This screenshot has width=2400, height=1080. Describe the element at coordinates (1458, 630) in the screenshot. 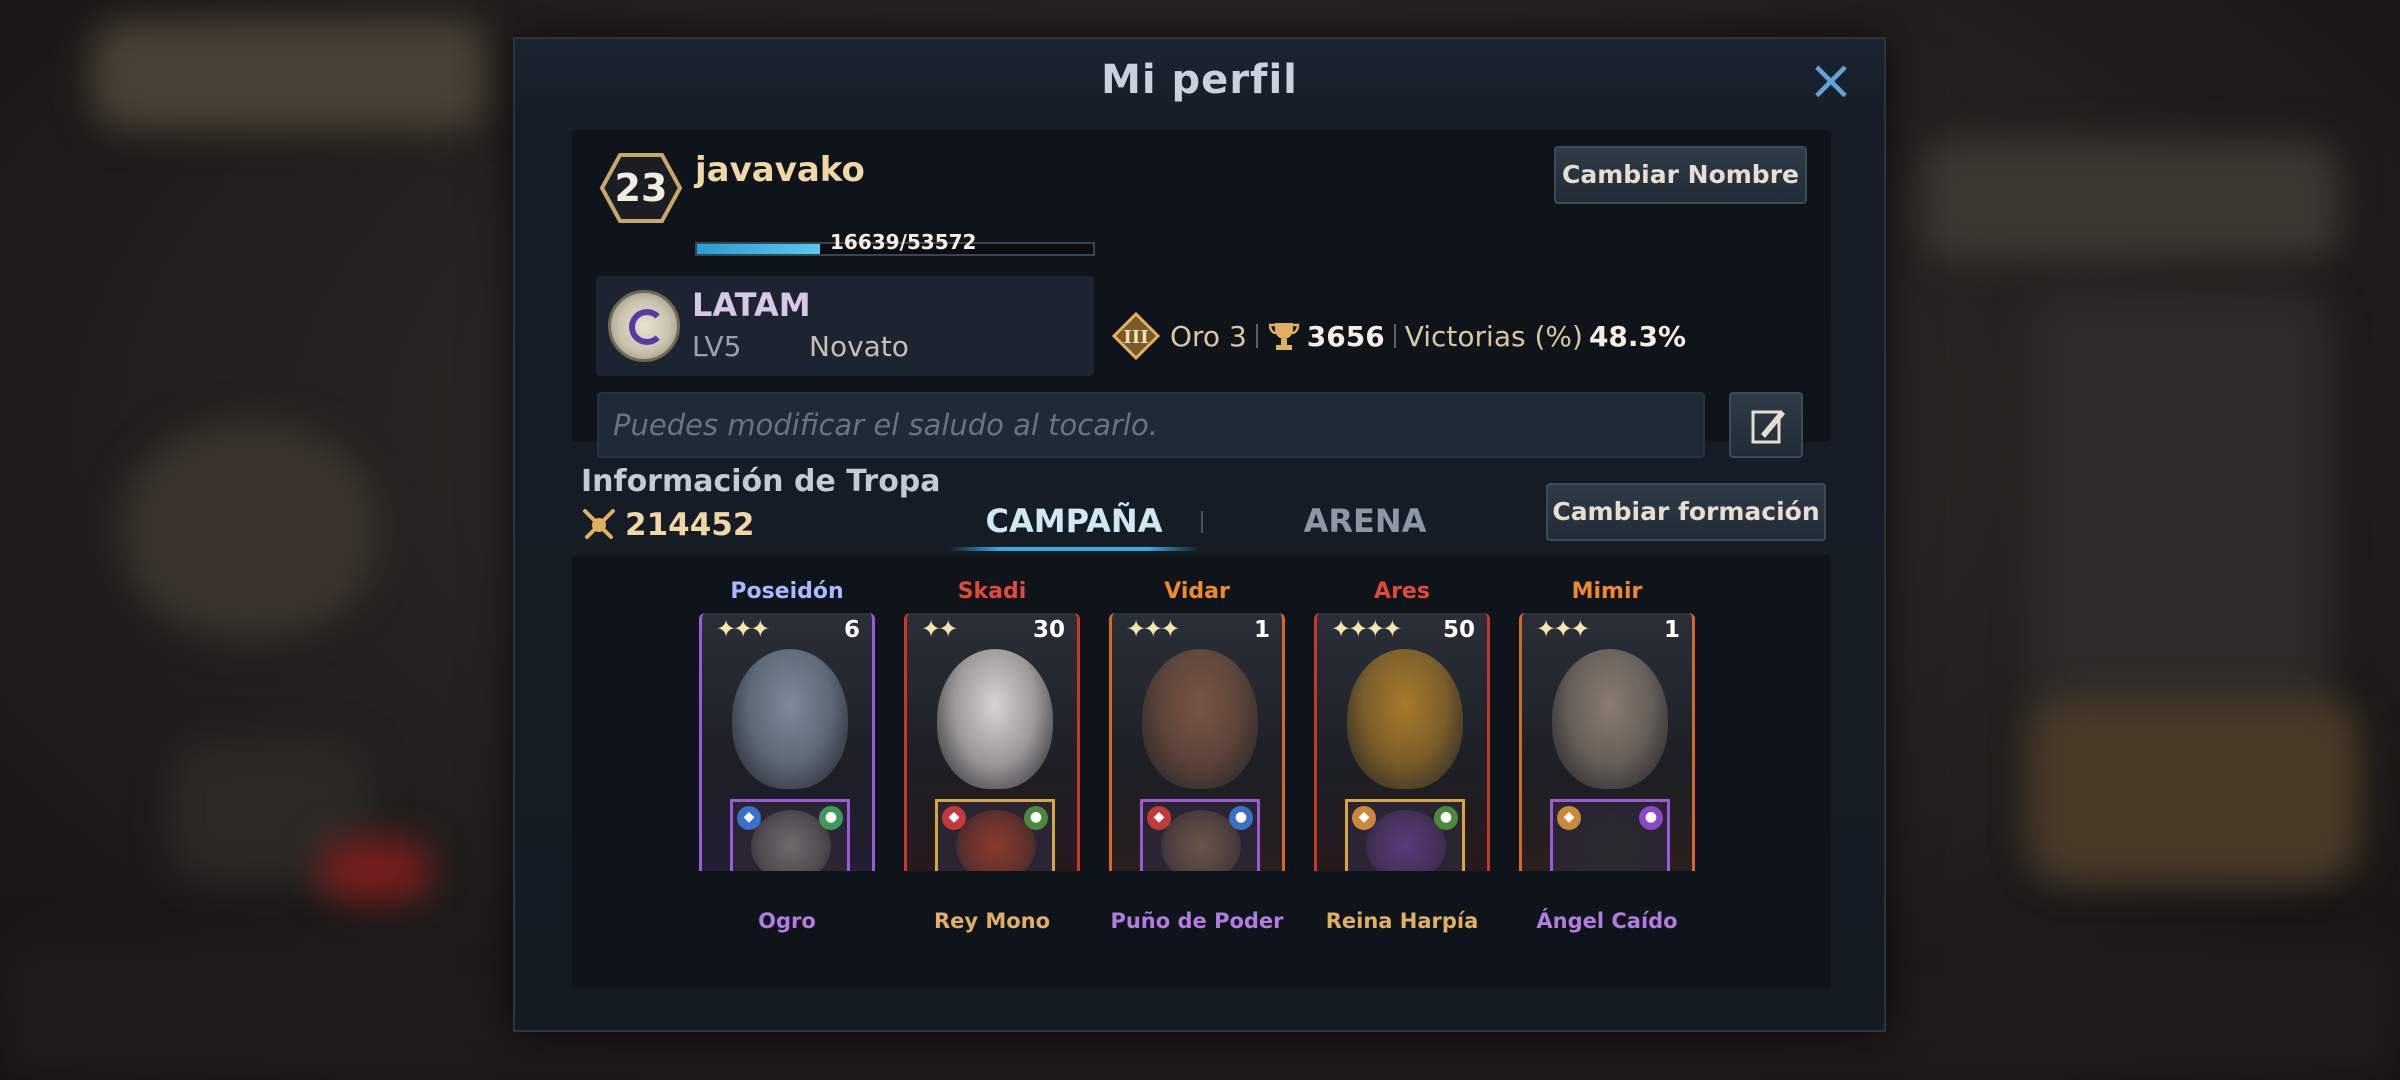

I see `hero-level: 50` at that location.